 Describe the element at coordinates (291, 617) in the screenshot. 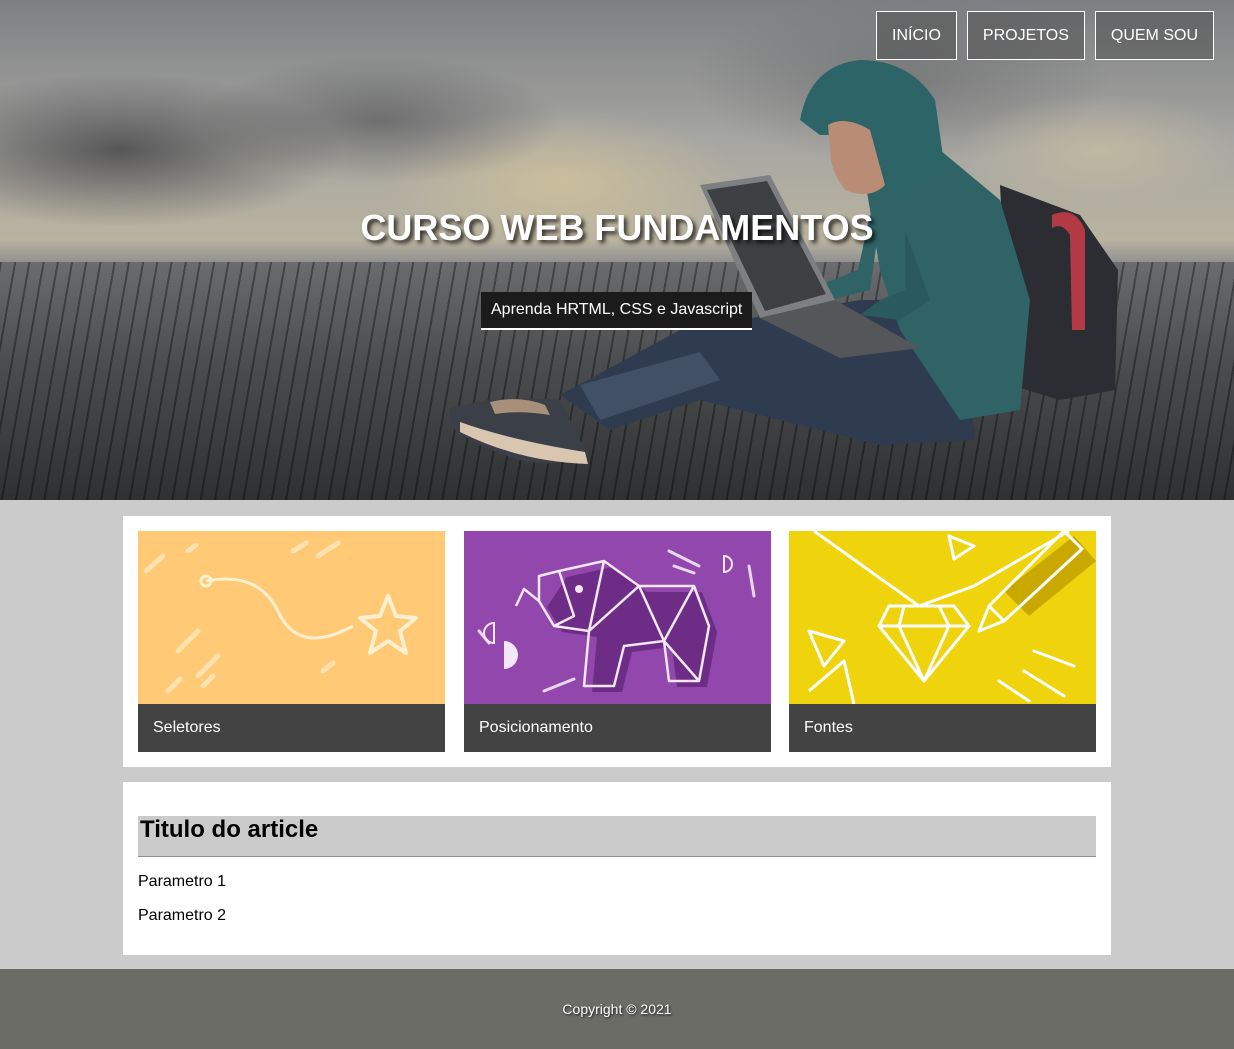

I see `star-path-icon` at that location.